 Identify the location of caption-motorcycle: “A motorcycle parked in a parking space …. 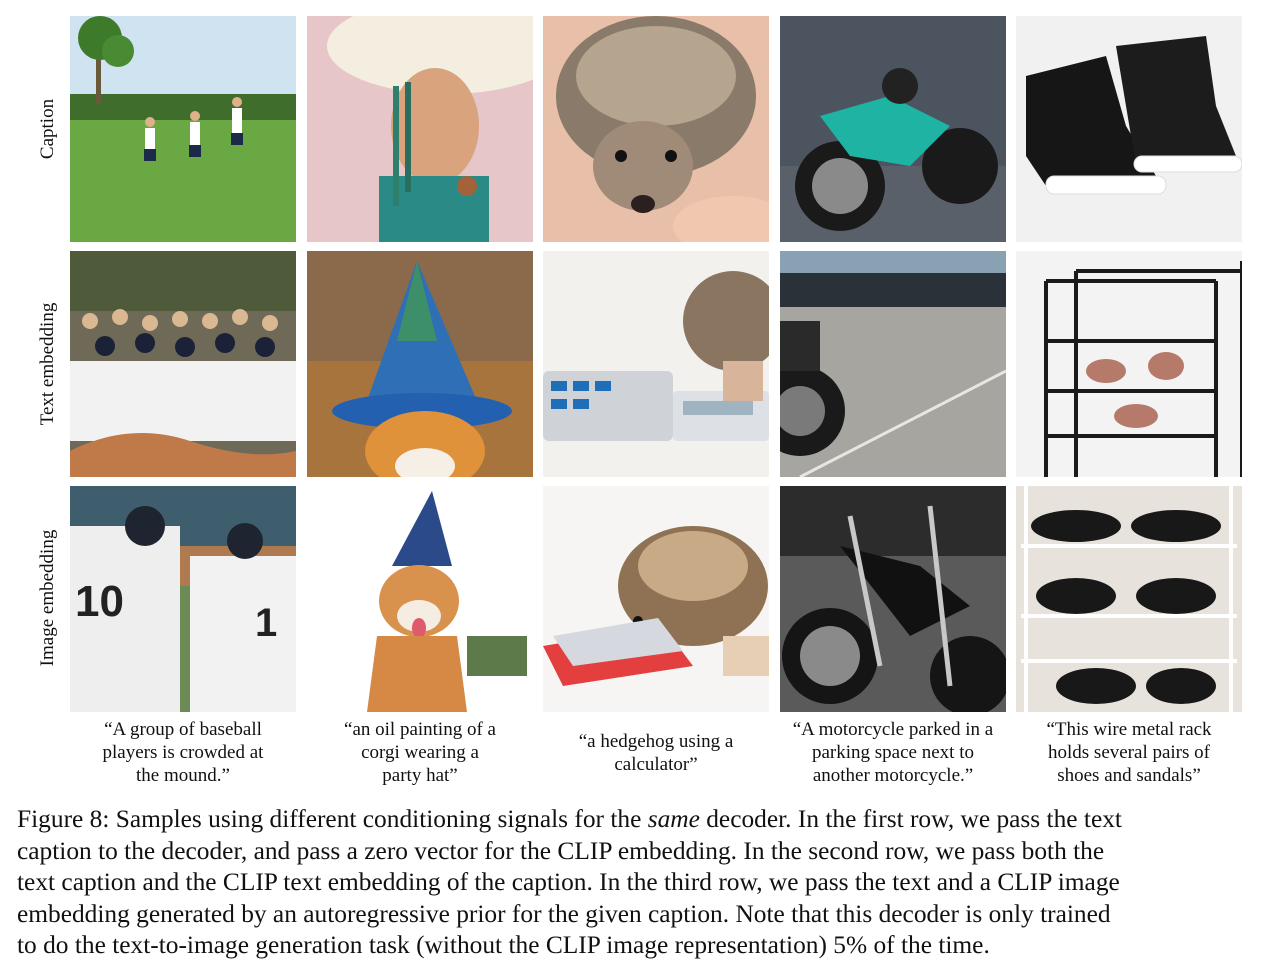
(893, 752).